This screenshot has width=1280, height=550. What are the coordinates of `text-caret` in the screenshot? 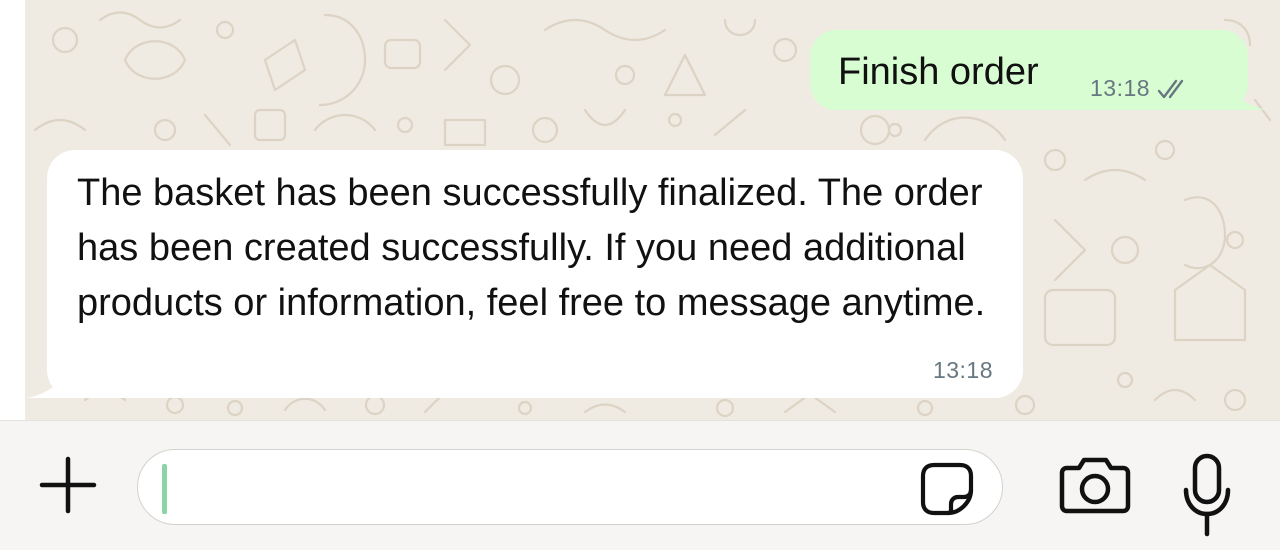 It's located at (164, 489).